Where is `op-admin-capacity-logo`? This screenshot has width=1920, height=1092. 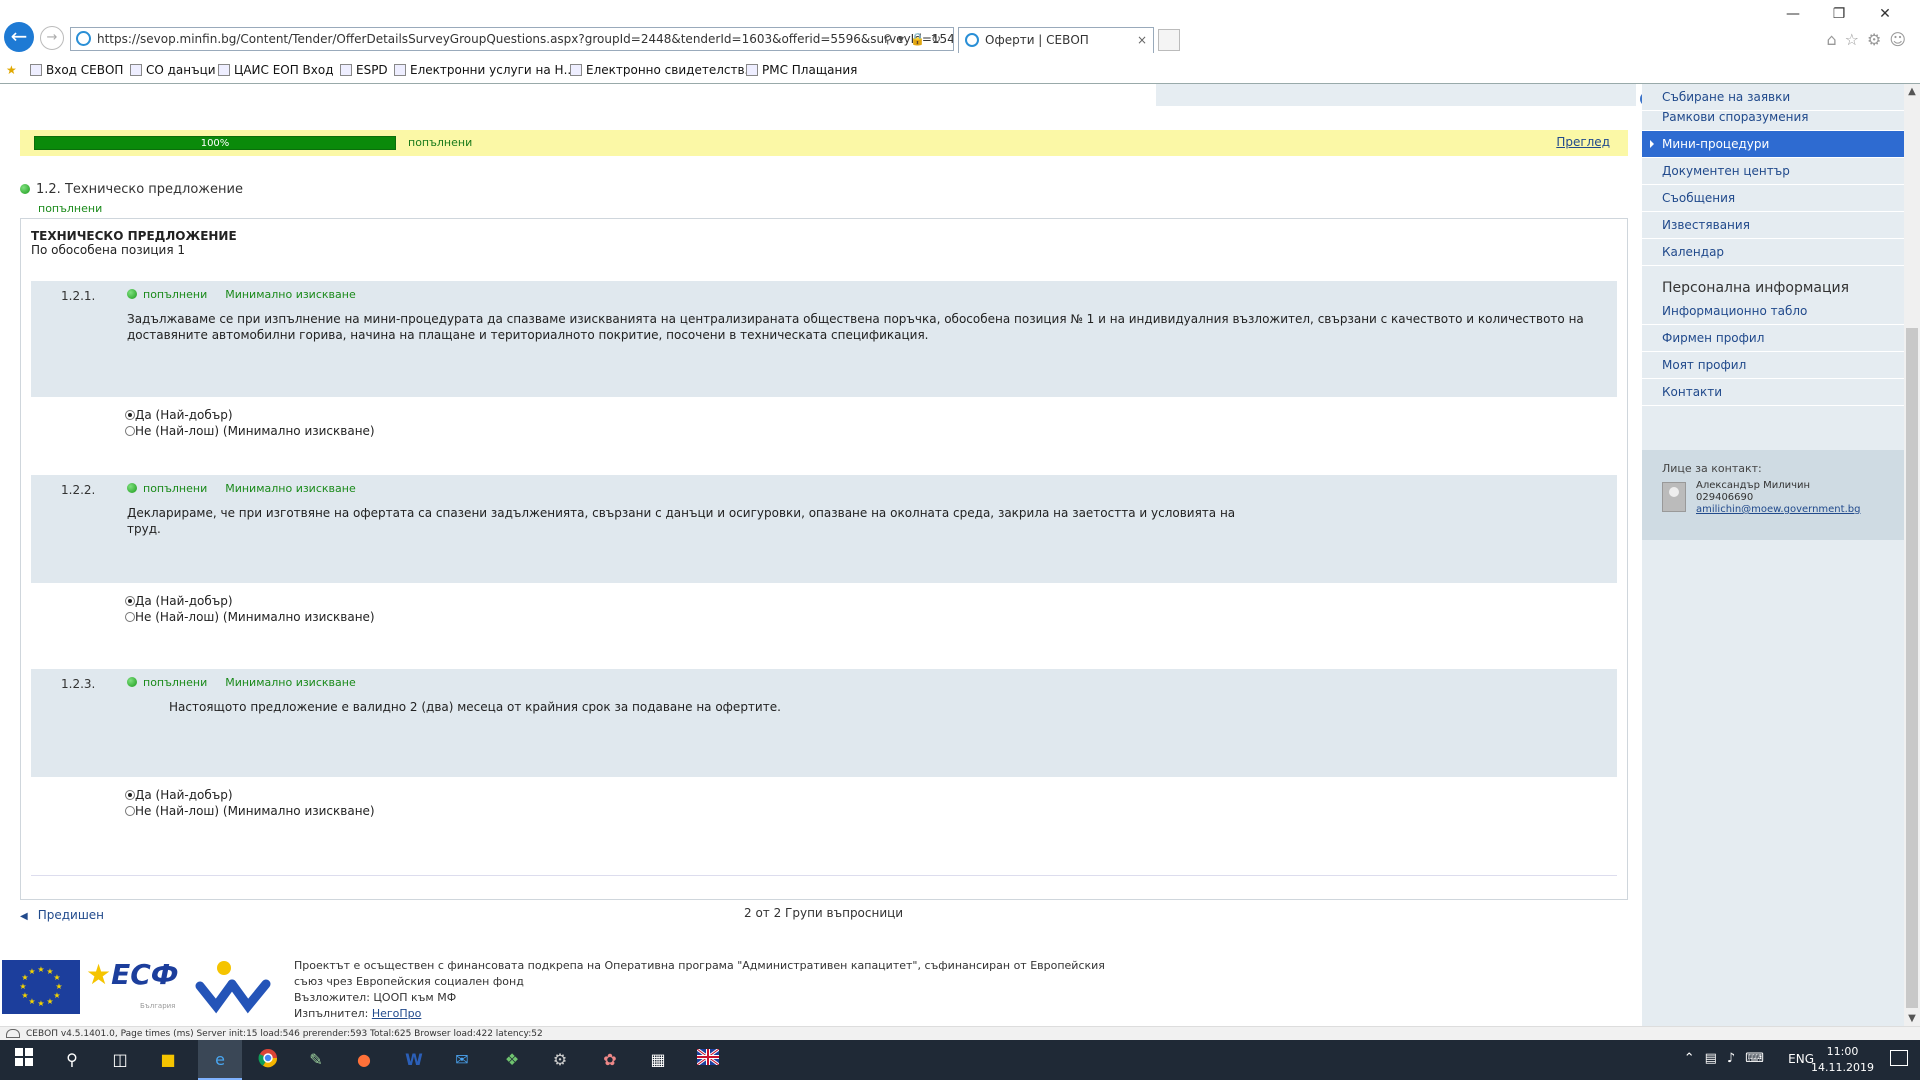 op-admin-capacity-logo is located at coordinates (233, 987).